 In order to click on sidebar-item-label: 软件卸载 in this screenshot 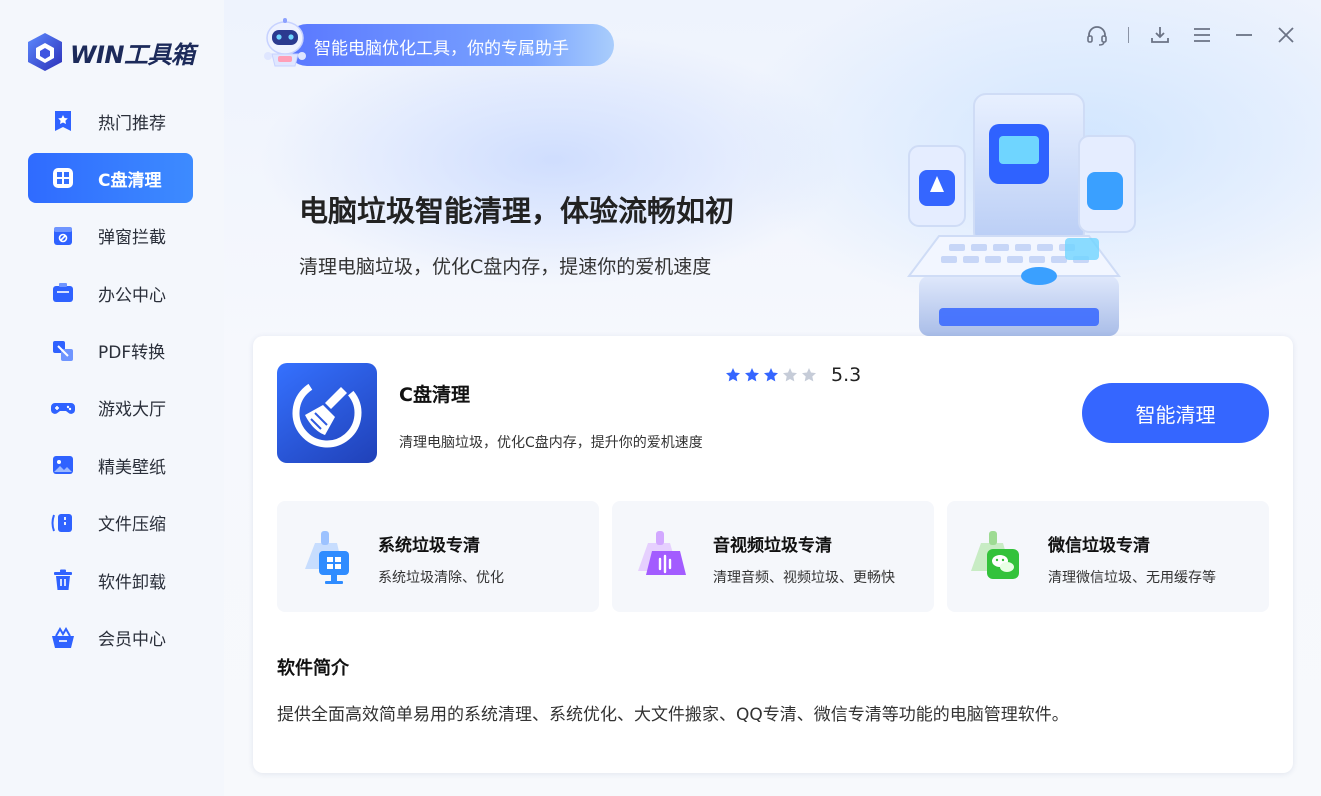, I will do `click(132, 582)`.